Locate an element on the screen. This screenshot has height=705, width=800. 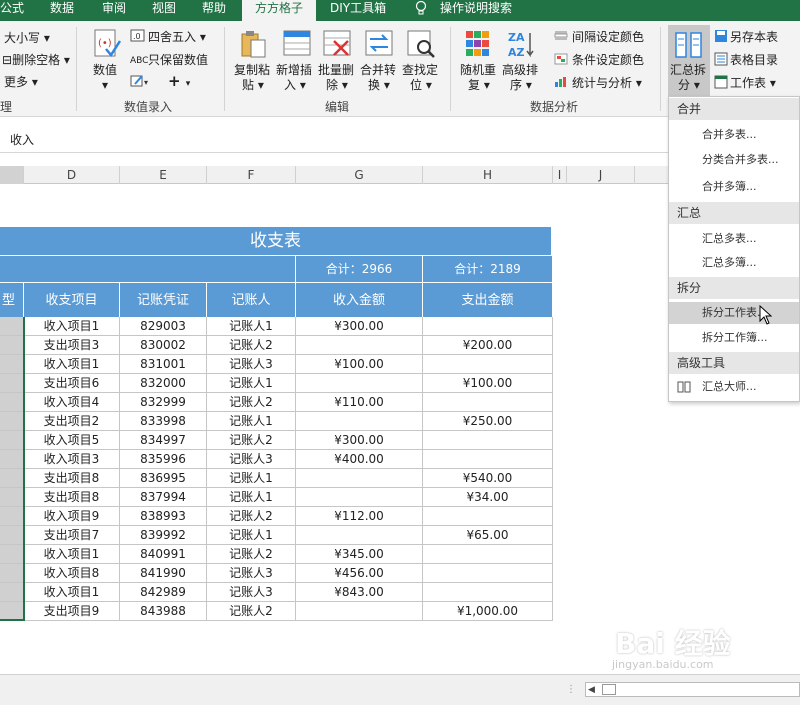
column-header-f: F is located at coordinates (251, 175).